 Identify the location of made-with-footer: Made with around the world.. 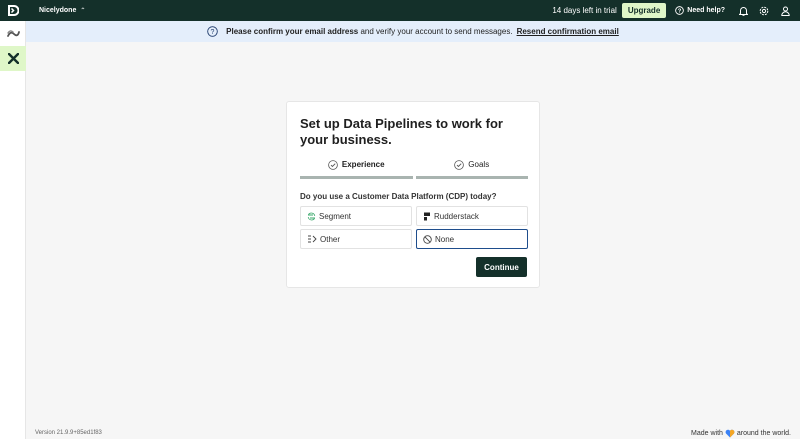
(741, 433).